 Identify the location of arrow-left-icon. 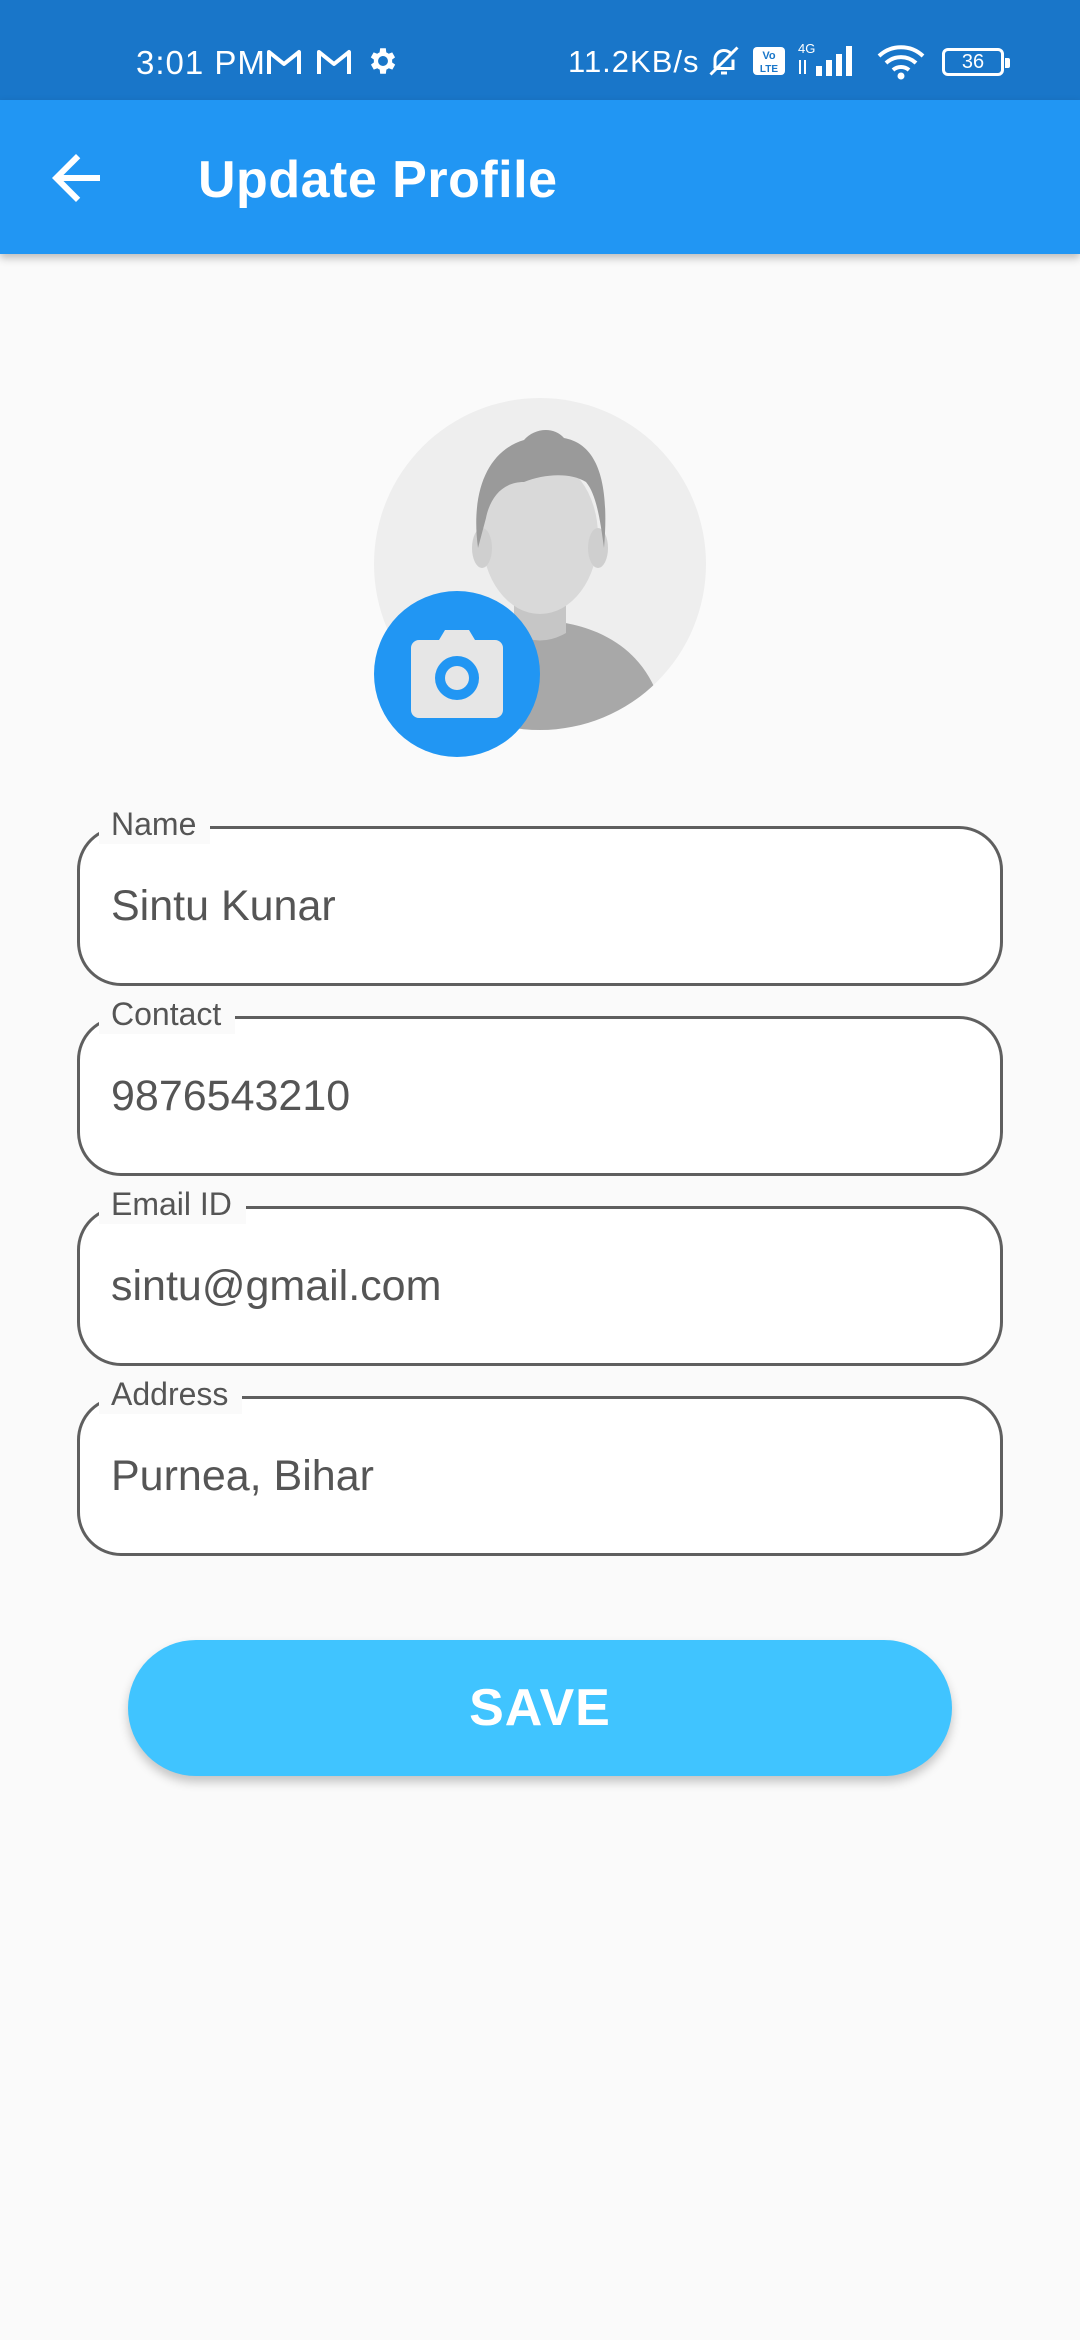
(76, 178).